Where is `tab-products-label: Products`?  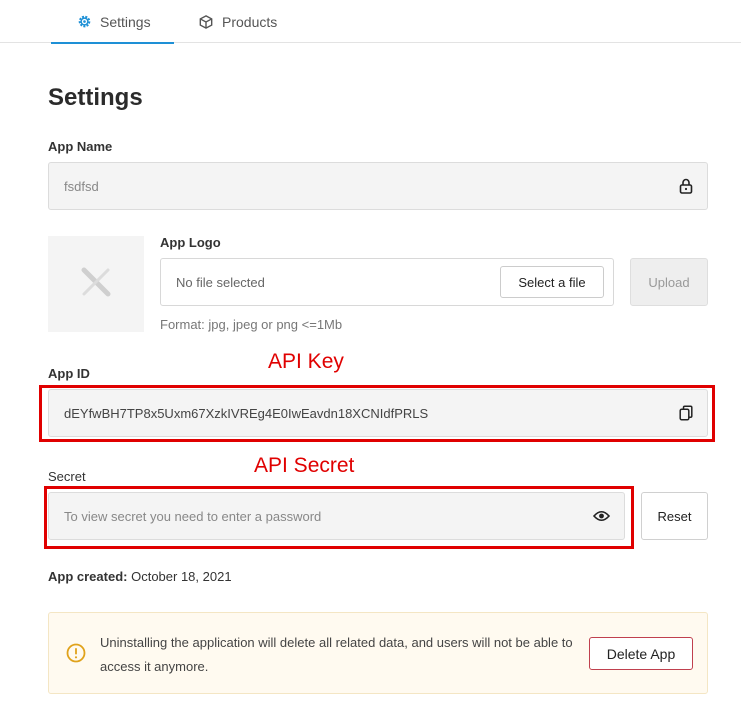
tab-products-label: Products is located at coordinates (250, 21).